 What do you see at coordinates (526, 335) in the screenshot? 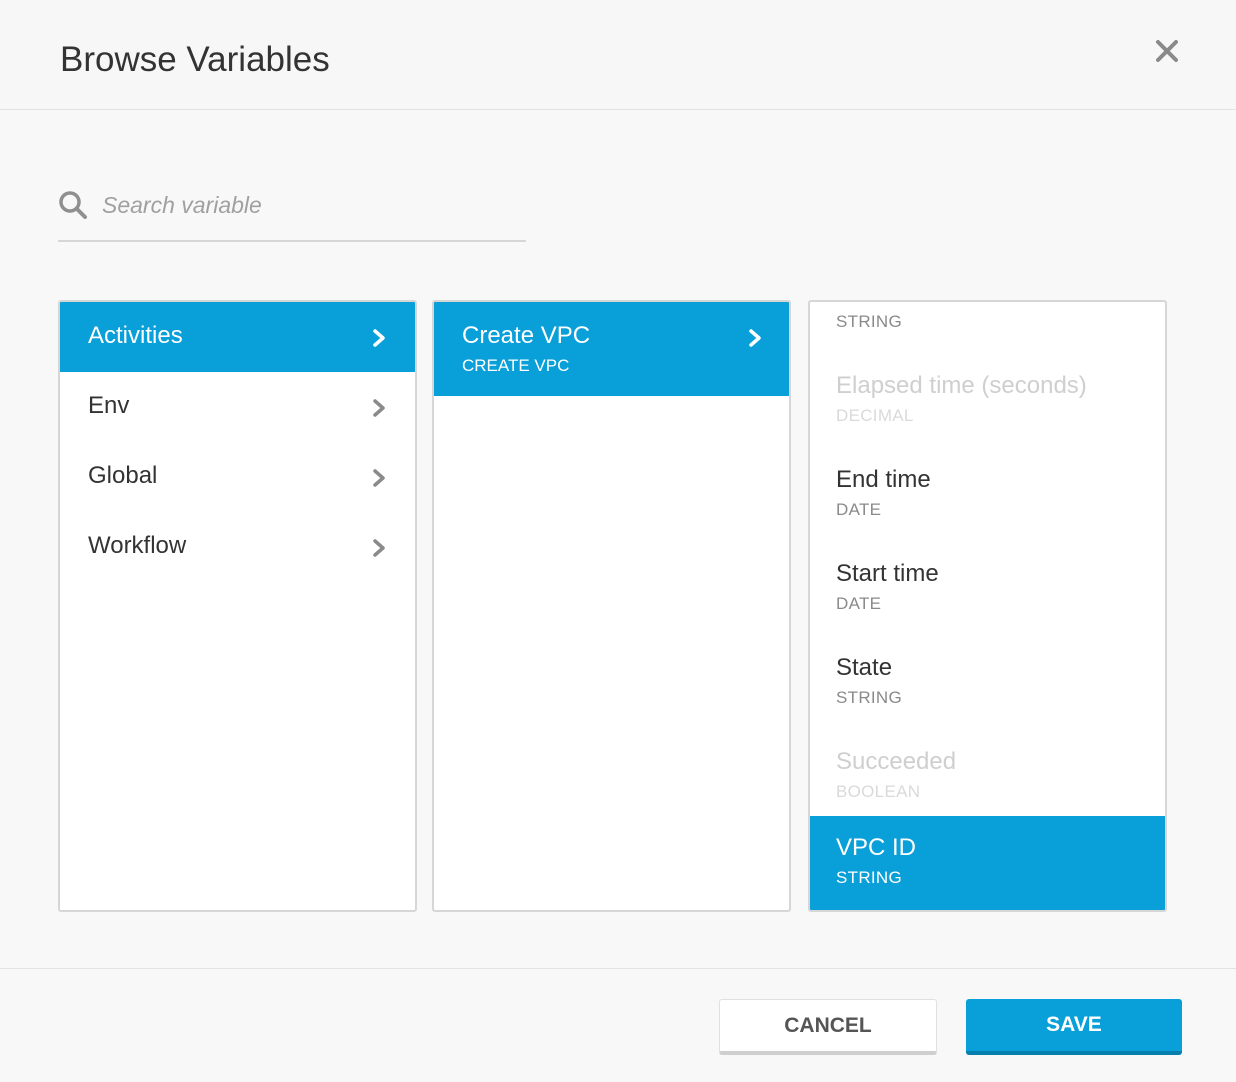
I see `activity-label: Create VPC` at bounding box center [526, 335].